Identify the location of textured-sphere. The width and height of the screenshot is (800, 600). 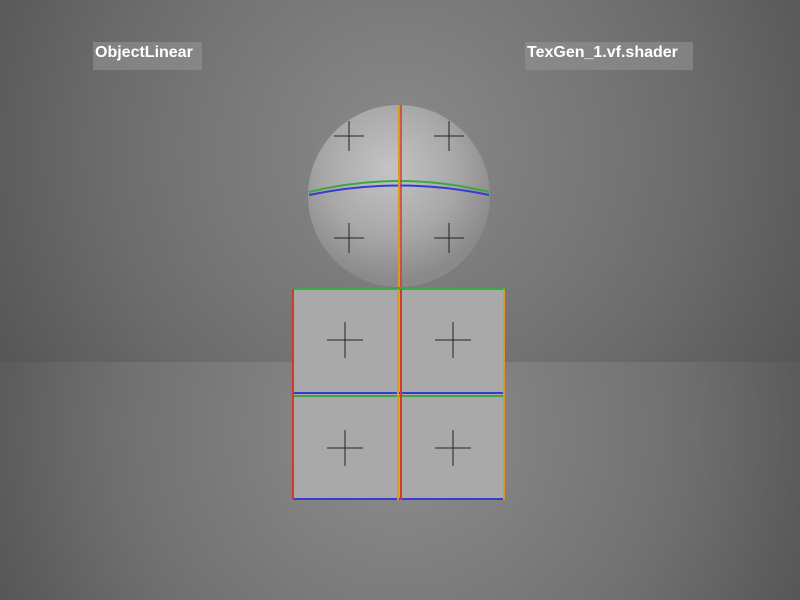
(399, 196).